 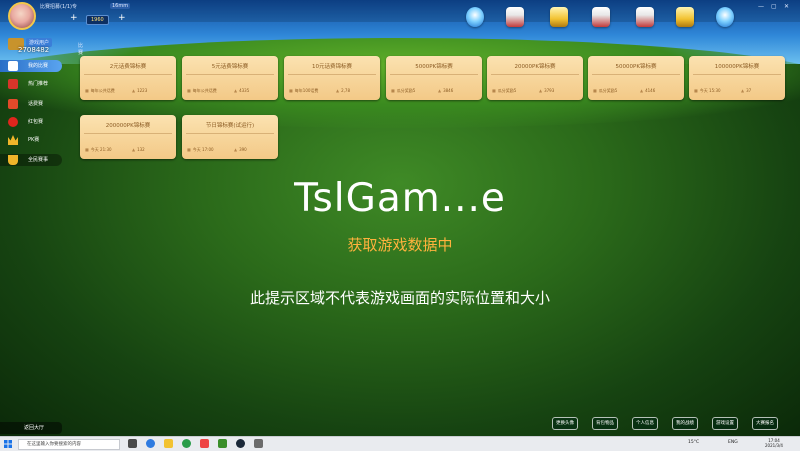 What do you see at coordinates (774, 6) in the screenshot?
I see `maximize-icon: ▢` at bounding box center [774, 6].